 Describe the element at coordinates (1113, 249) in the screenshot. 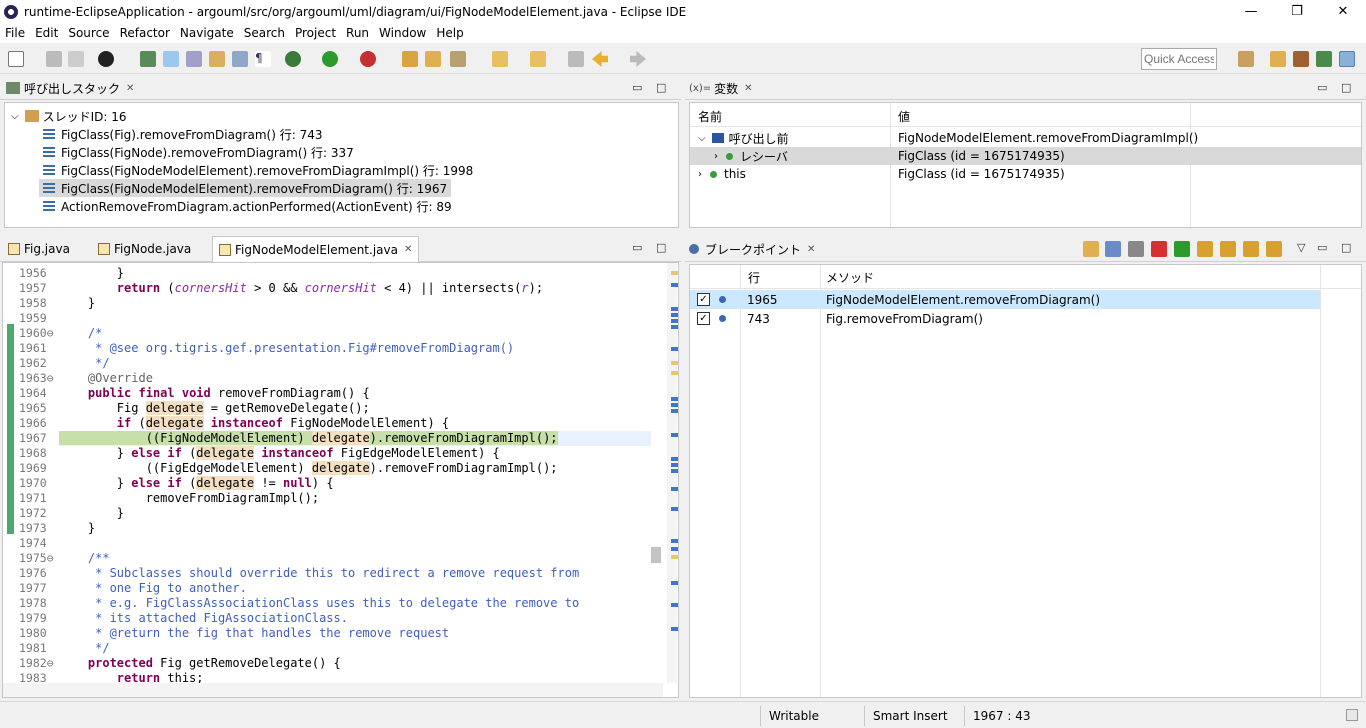

I see `link-icon` at that location.